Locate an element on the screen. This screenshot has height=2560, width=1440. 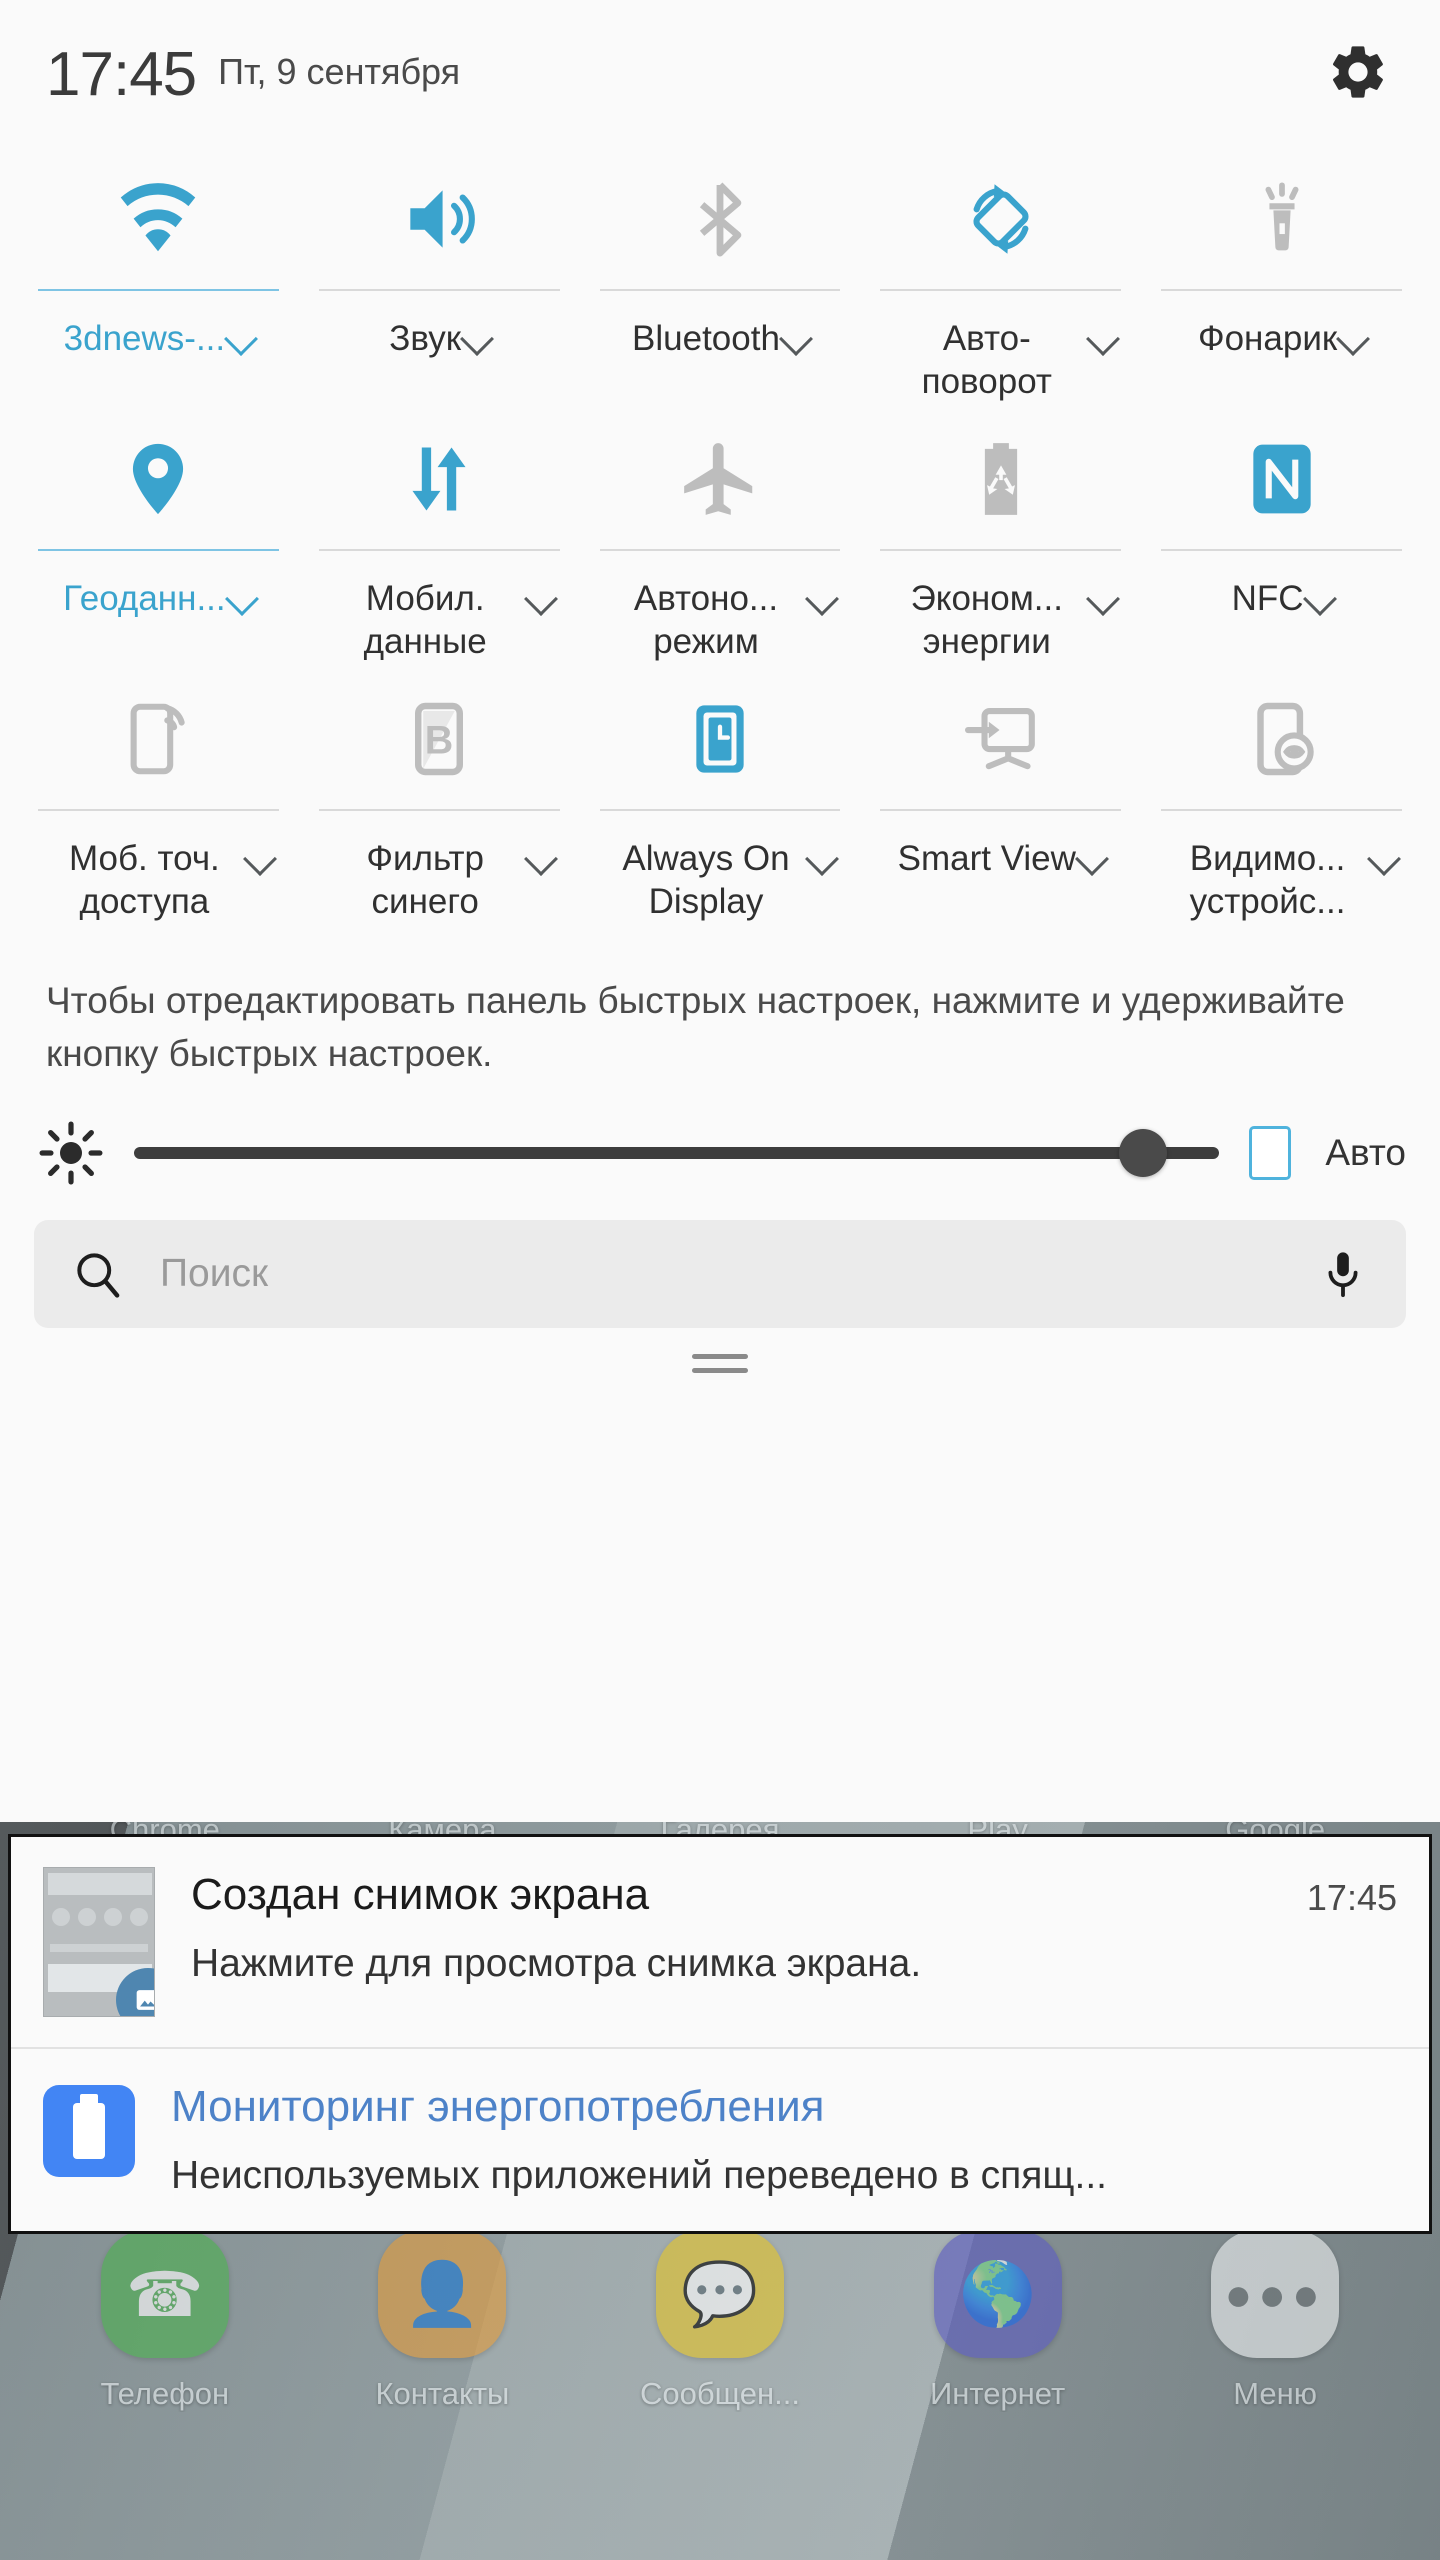
auto-brightness-checkbox is located at coordinates (1270, 1153).